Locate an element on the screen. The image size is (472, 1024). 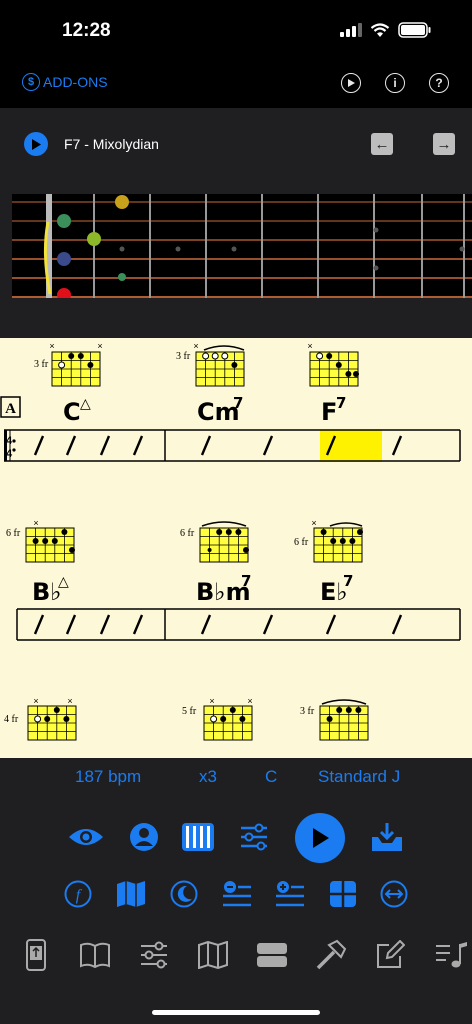
chord-diagram-eb7: × is located at coordinates (337, 540).